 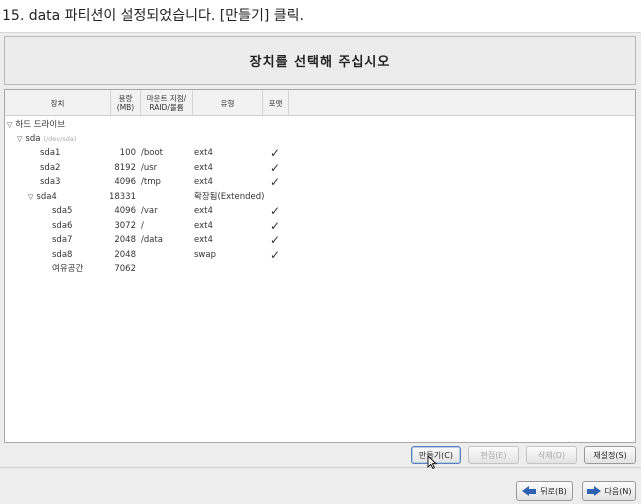 What do you see at coordinates (62, 211) in the screenshot?
I see `partition-name: sda5` at bounding box center [62, 211].